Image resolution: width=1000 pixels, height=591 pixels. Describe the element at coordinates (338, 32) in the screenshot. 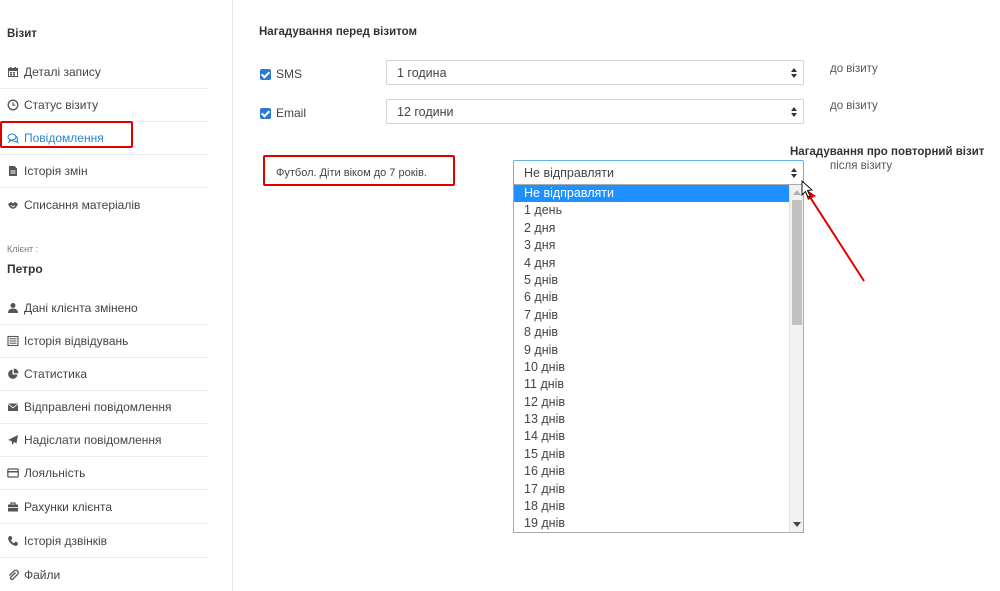

I see `reminder-before-visit-title: Нагадування перед візитом` at that location.